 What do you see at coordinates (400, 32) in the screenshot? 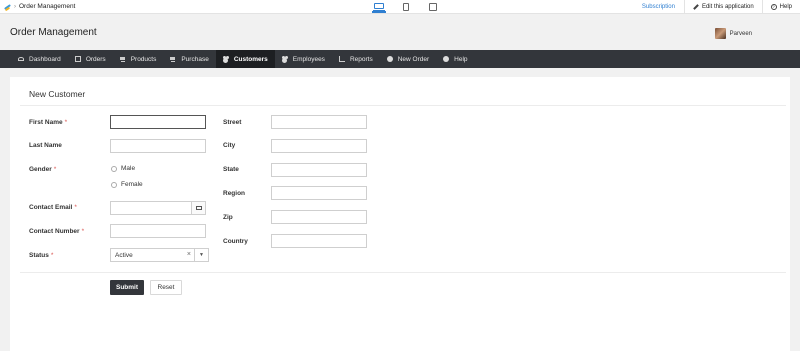
I see `app-header: Order Management Parveen` at bounding box center [400, 32].